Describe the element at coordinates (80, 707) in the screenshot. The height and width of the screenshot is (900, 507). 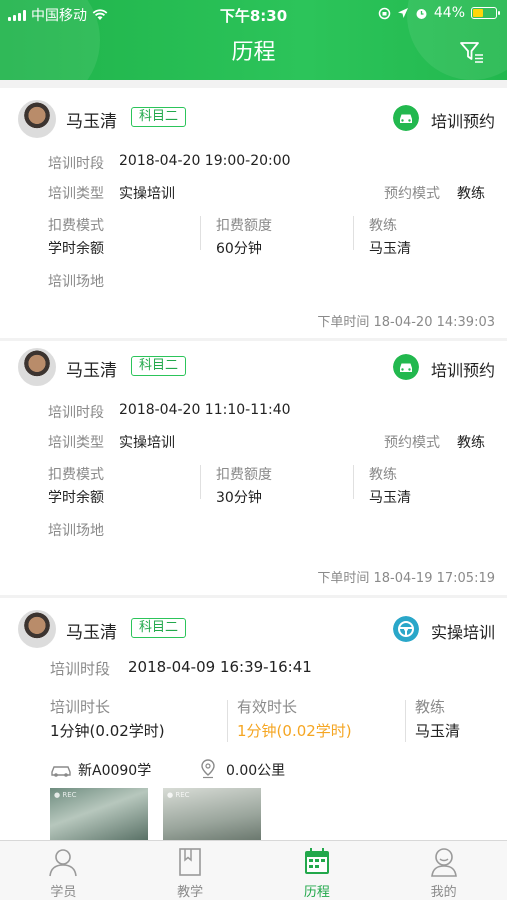
I see `duration-label: 培训时长` at that location.